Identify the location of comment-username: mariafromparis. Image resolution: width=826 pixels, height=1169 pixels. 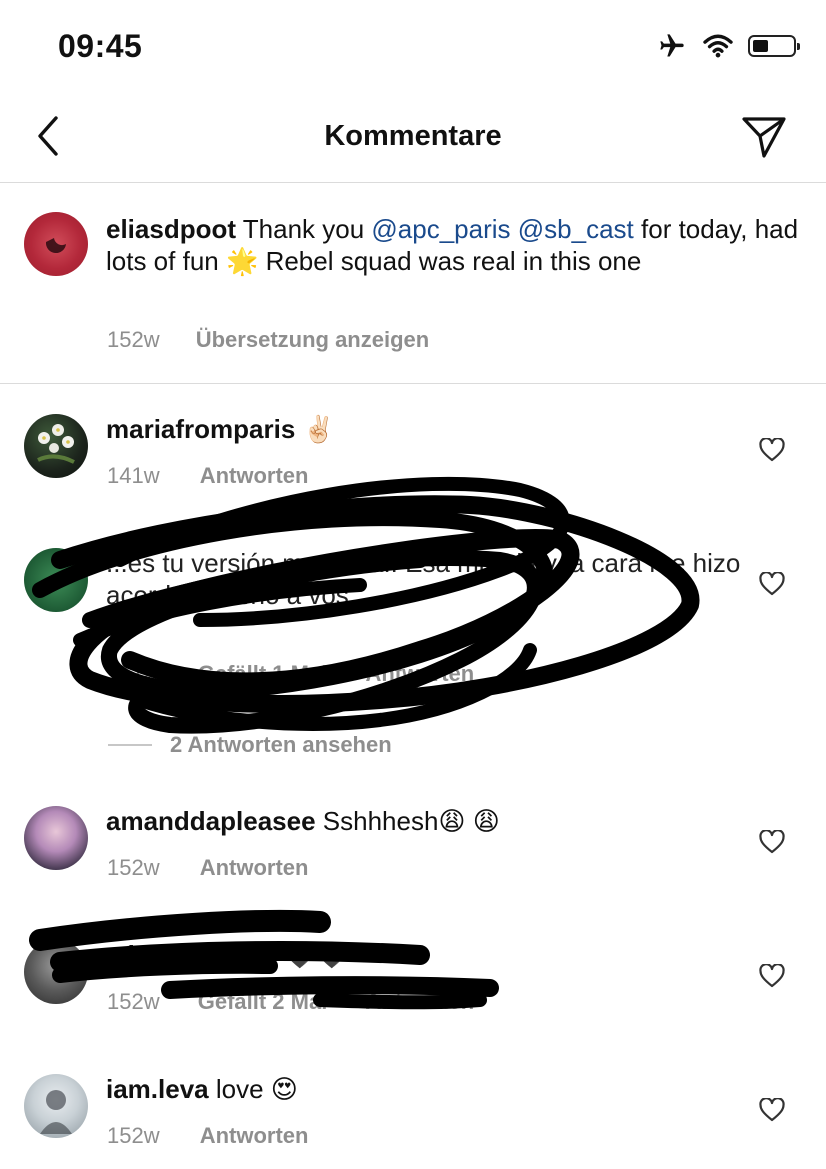
(200, 429).